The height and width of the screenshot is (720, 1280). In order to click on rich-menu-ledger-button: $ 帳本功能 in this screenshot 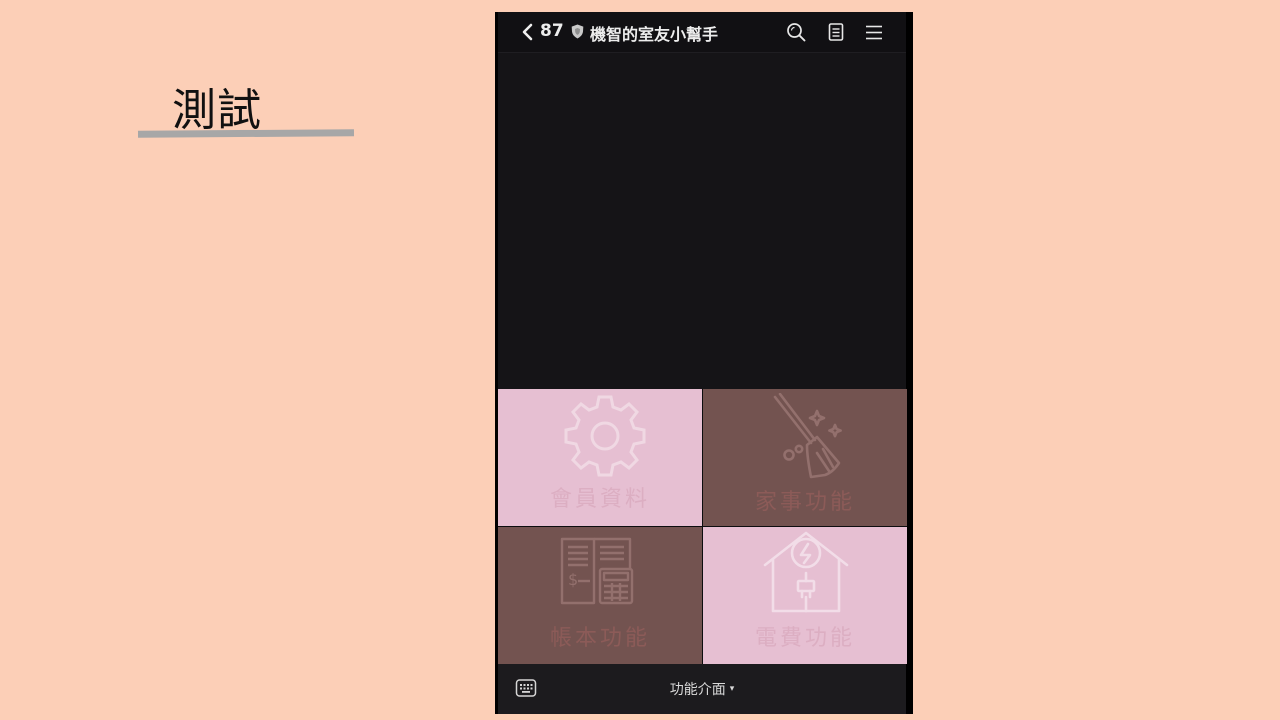, I will do `click(600, 595)`.